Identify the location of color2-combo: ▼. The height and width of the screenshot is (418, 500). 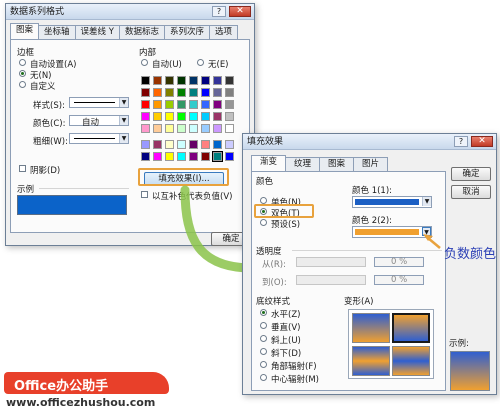
(392, 232).